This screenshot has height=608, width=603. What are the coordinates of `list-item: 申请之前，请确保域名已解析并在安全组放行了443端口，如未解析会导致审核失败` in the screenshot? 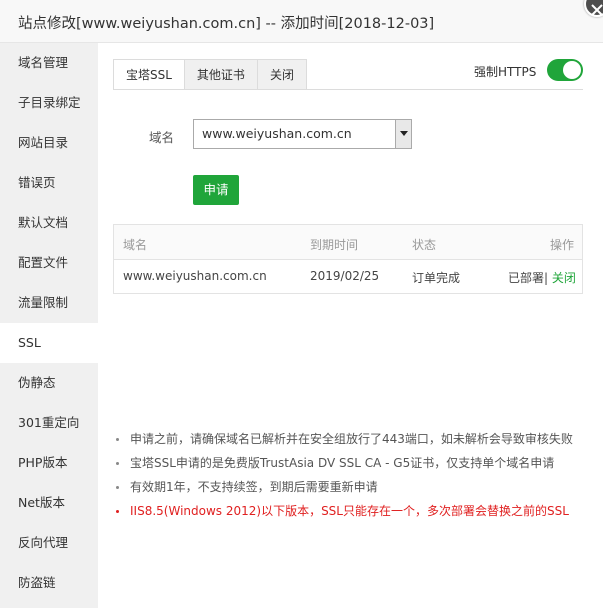 It's located at (344, 443).